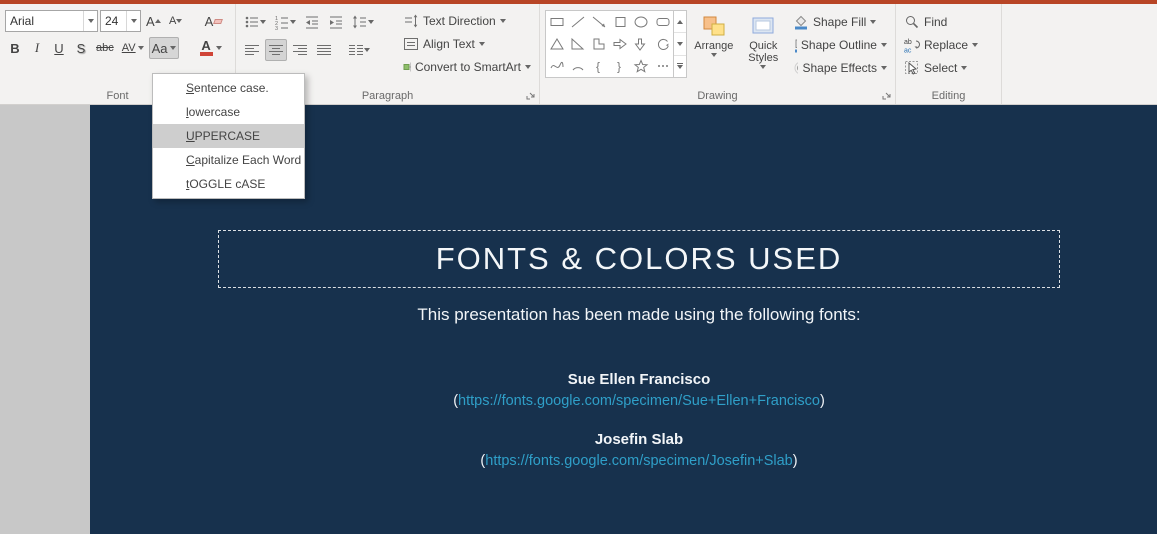  I want to click on shape-left-brace-icon: {, so click(599, 66).